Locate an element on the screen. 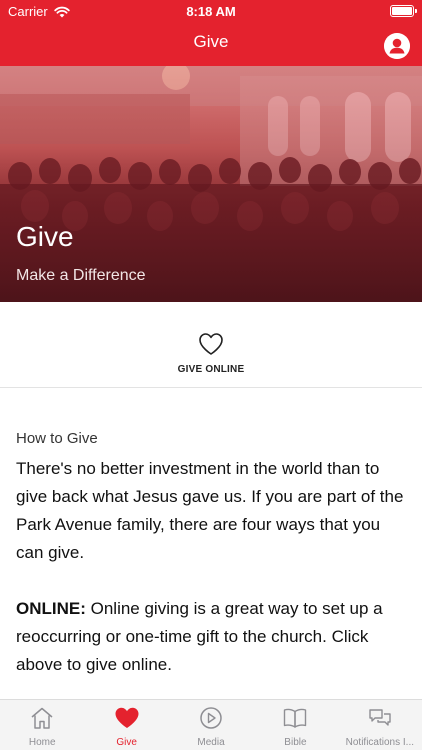  tab-home: Home is located at coordinates (42, 725).